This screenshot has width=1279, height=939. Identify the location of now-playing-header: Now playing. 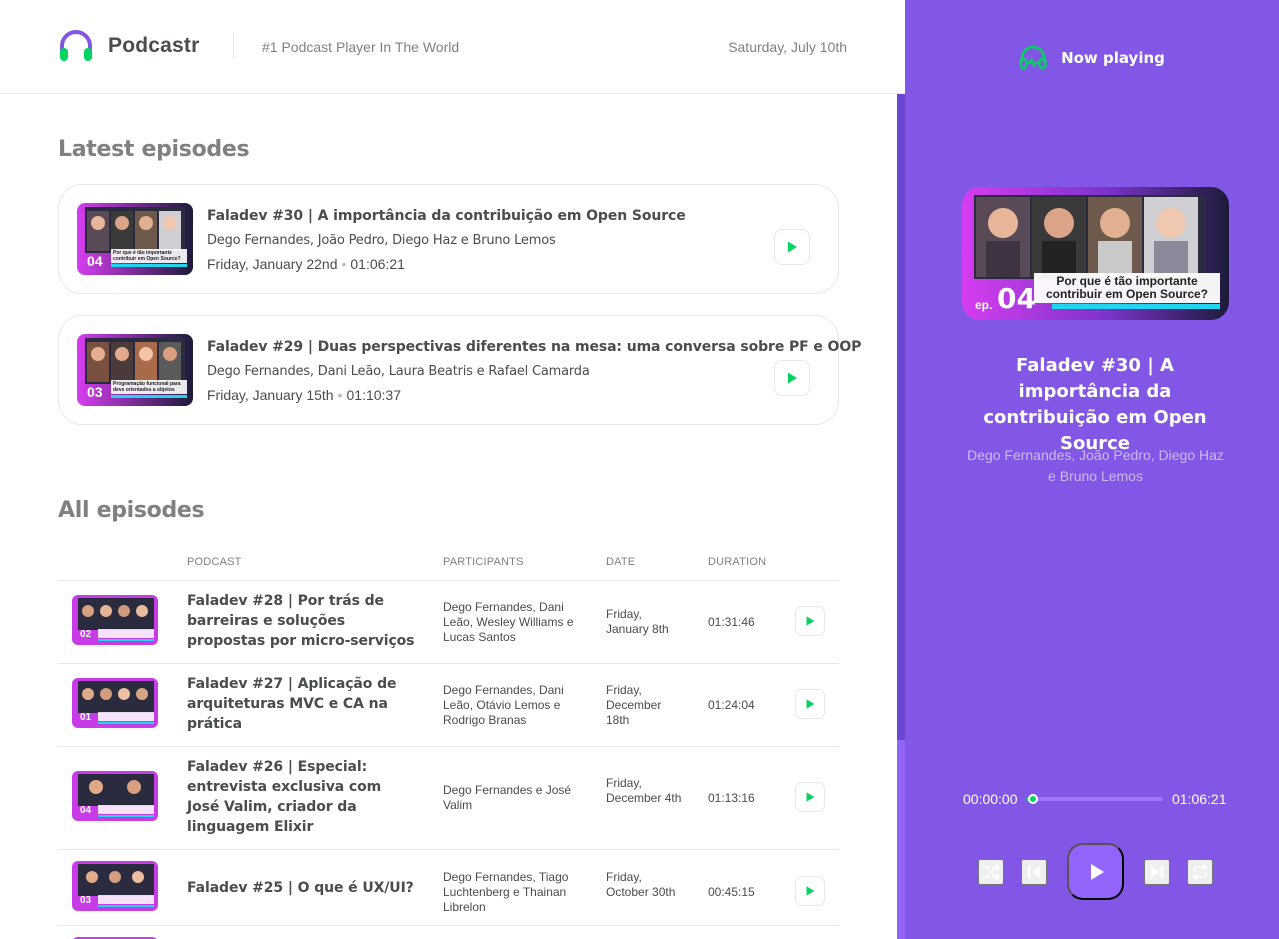
(1092, 58).